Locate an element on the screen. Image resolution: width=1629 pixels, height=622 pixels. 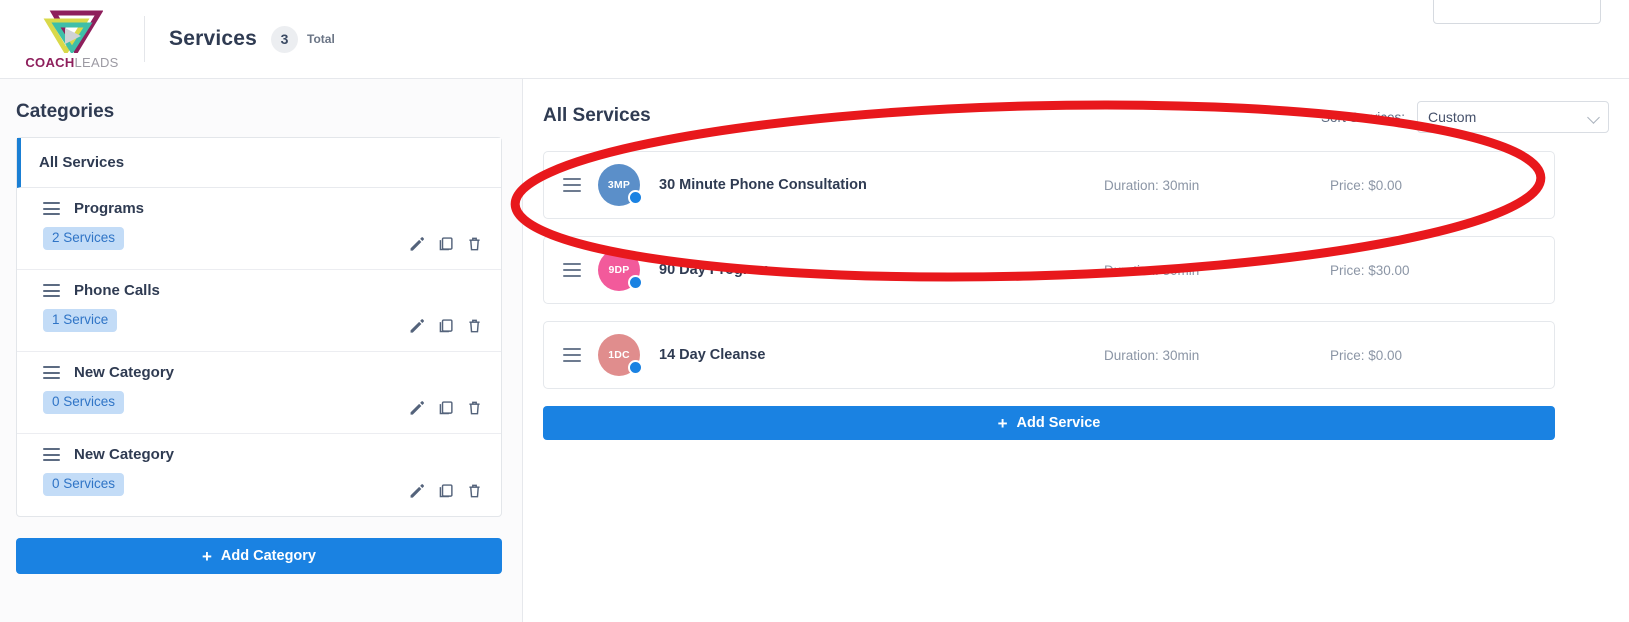
category-count-badge: 1 Service is located at coordinates (80, 320).